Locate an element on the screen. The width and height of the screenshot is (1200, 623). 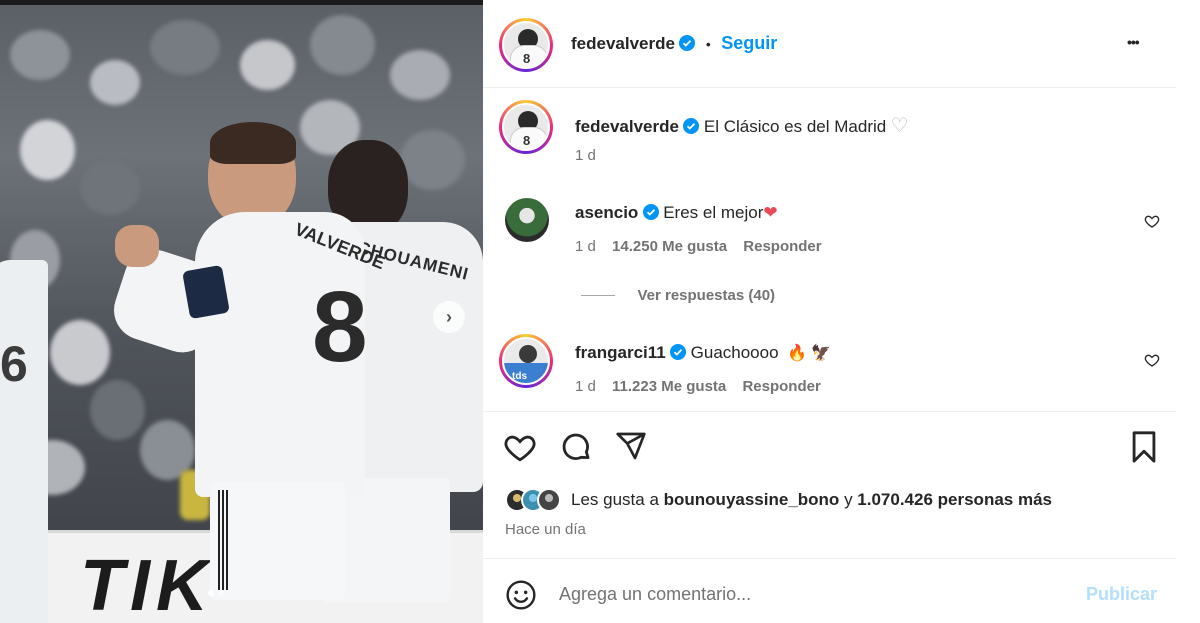
white-heart-emoji: ♡ is located at coordinates (899, 126).